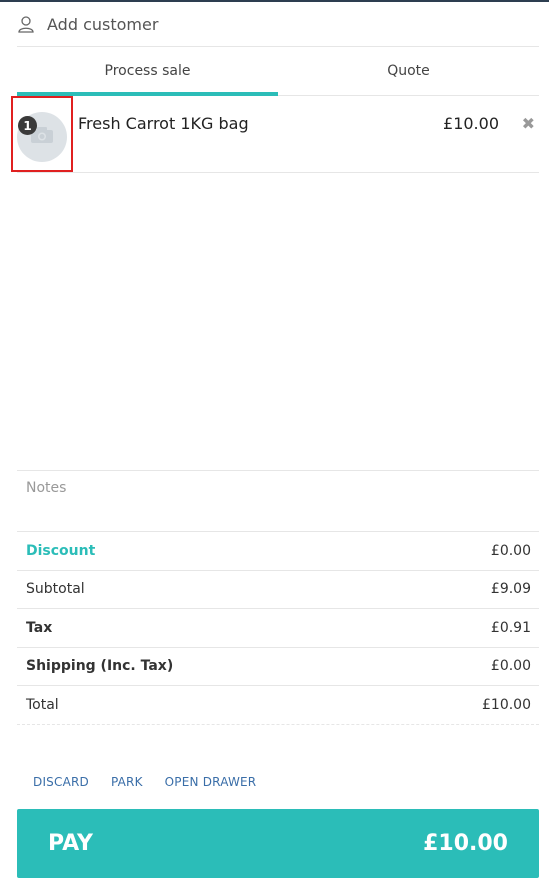  I want to click on add-customer-label: Add customer, so click(103, 24).